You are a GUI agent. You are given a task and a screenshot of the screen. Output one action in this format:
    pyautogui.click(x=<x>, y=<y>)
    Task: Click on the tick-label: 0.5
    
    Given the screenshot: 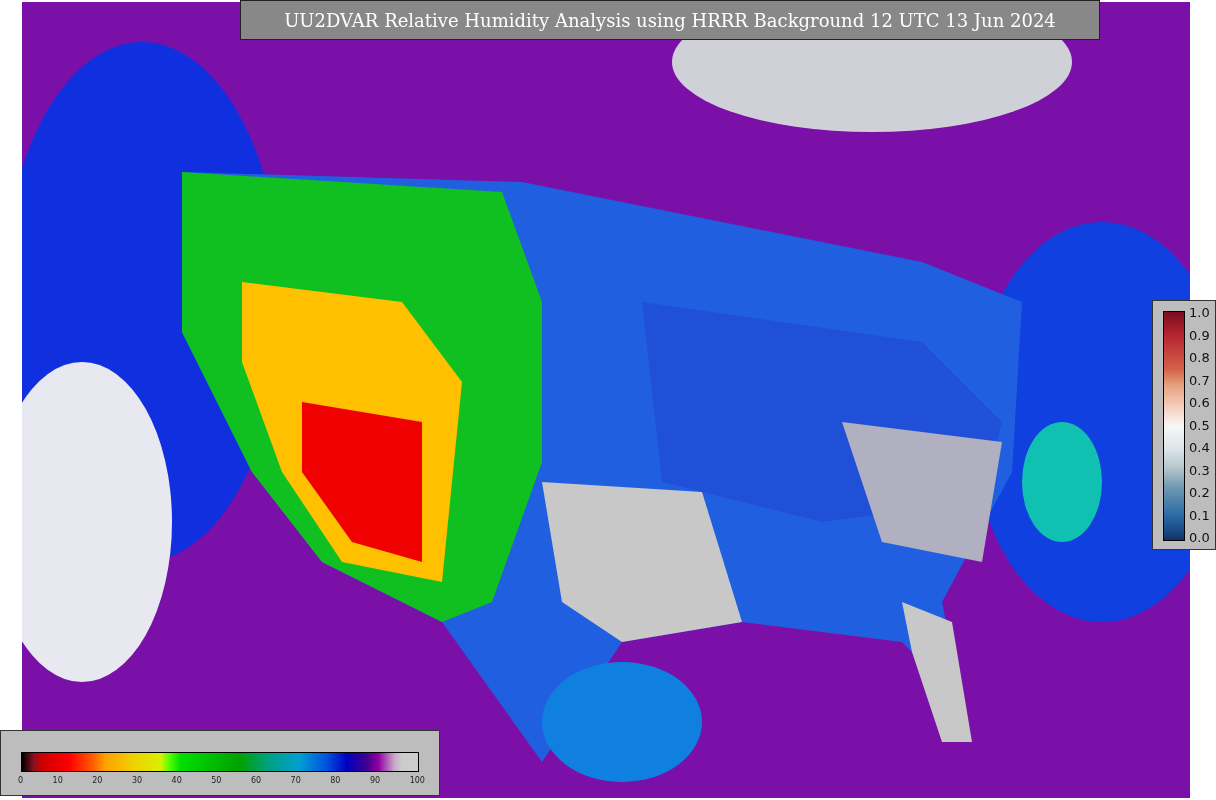 What is the action you would take?
    pyautogui.click(x=1199, y=425)
    